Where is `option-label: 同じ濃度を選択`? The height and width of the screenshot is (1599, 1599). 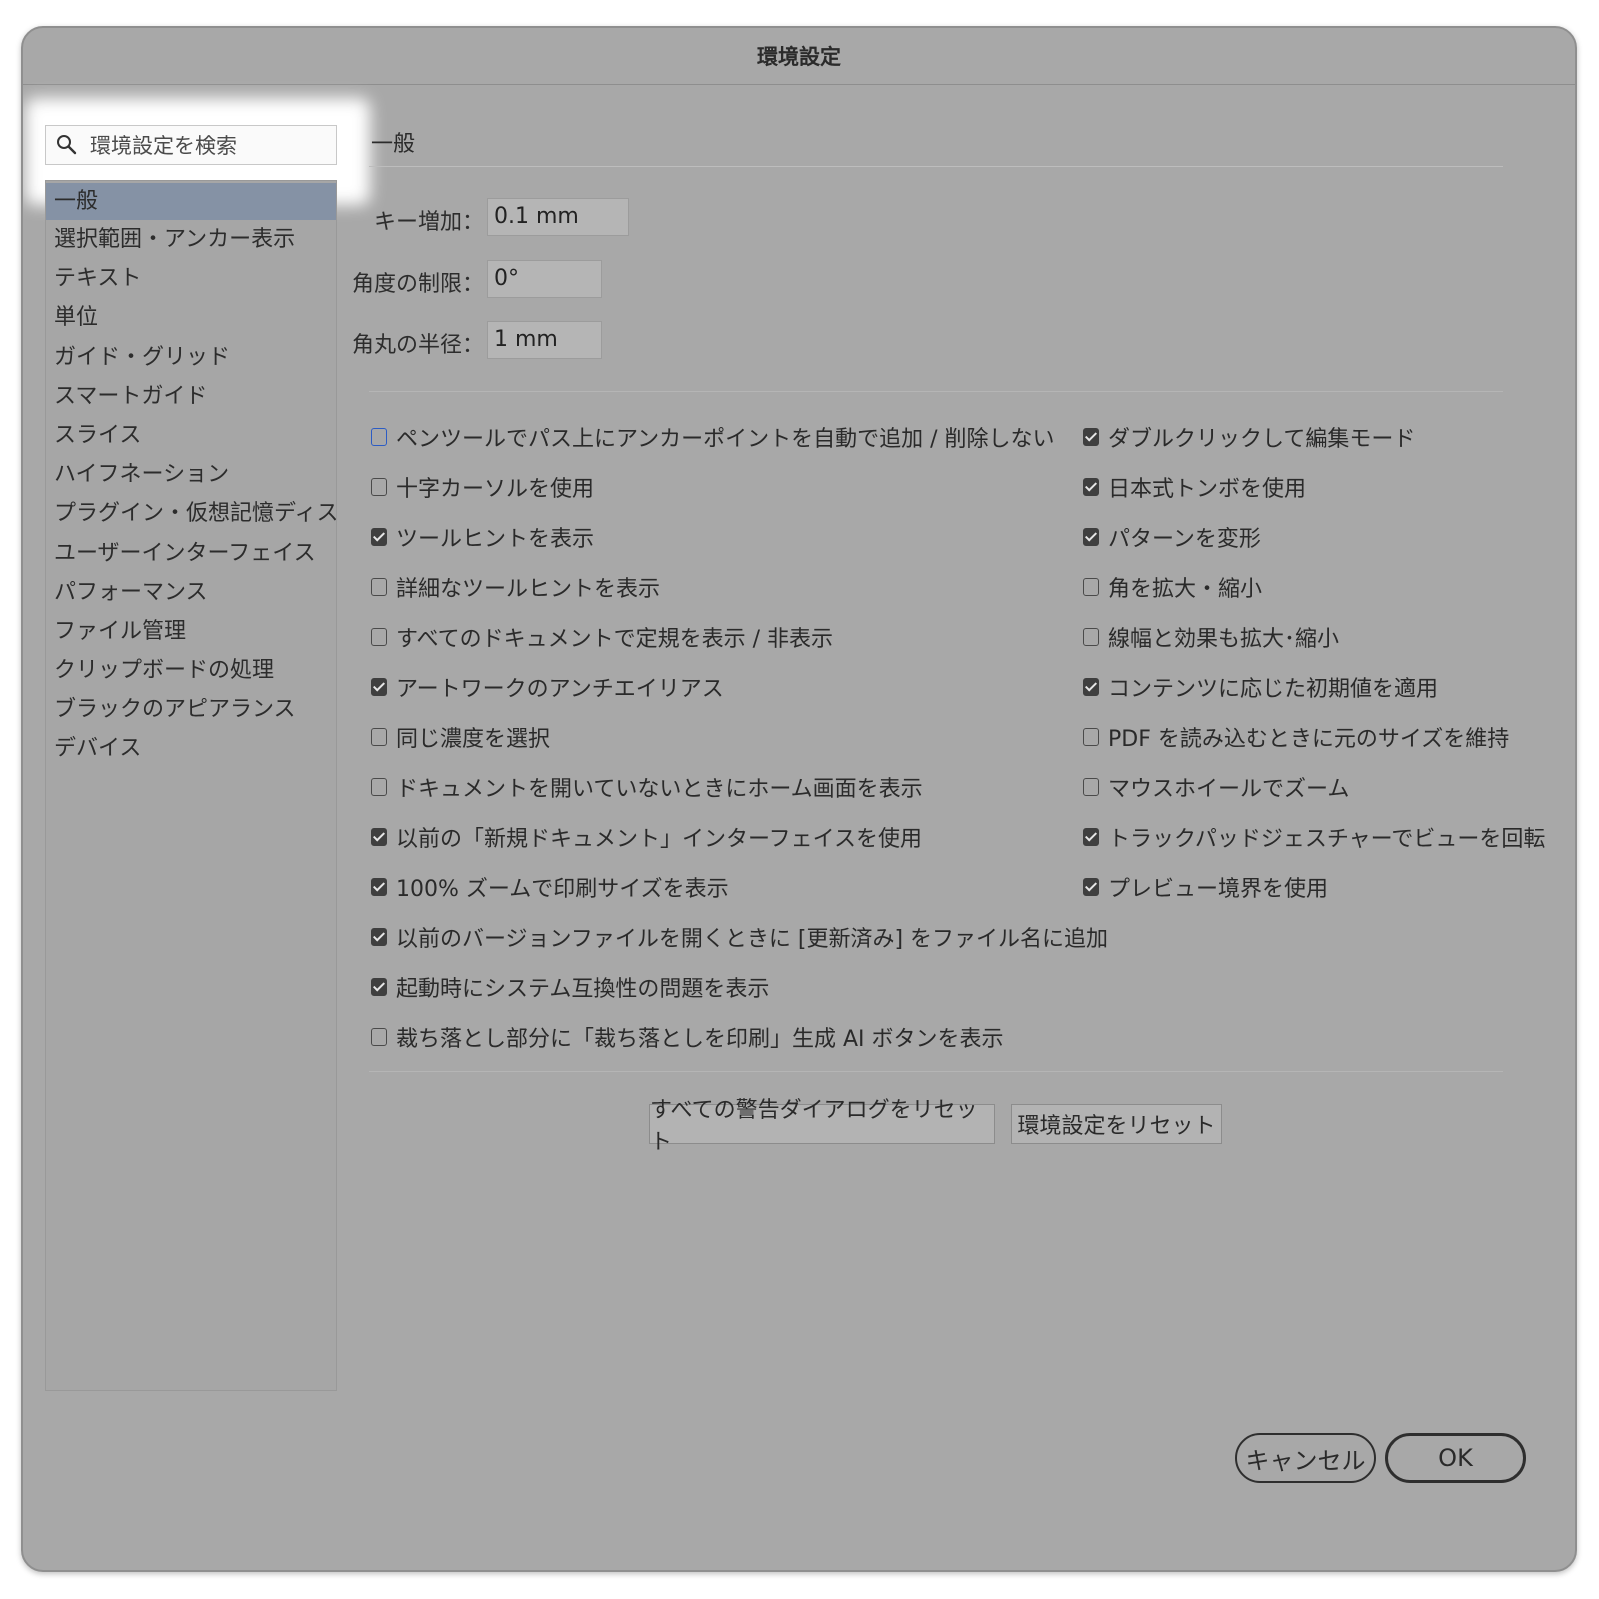
option-label: 同じ濃度を選択 is located at coordinates (473, 739).